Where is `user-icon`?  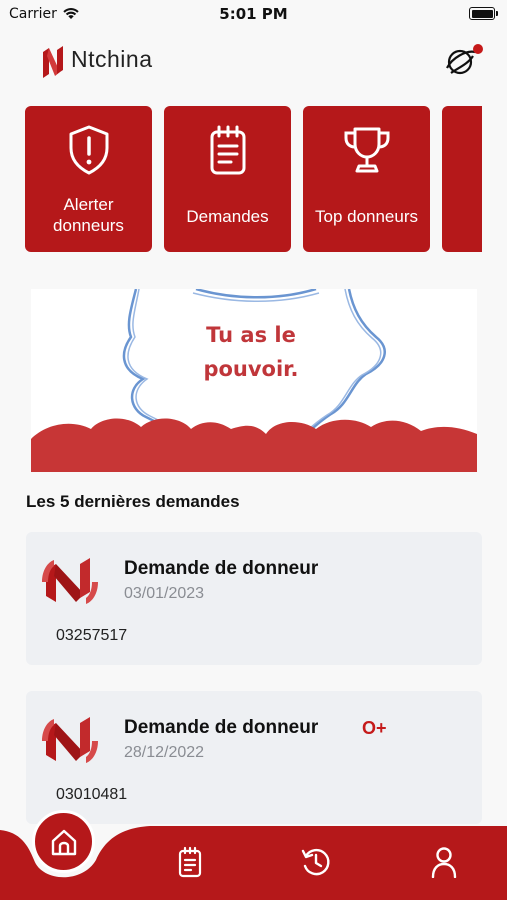 user-icon is located at coordinates (444, 862).